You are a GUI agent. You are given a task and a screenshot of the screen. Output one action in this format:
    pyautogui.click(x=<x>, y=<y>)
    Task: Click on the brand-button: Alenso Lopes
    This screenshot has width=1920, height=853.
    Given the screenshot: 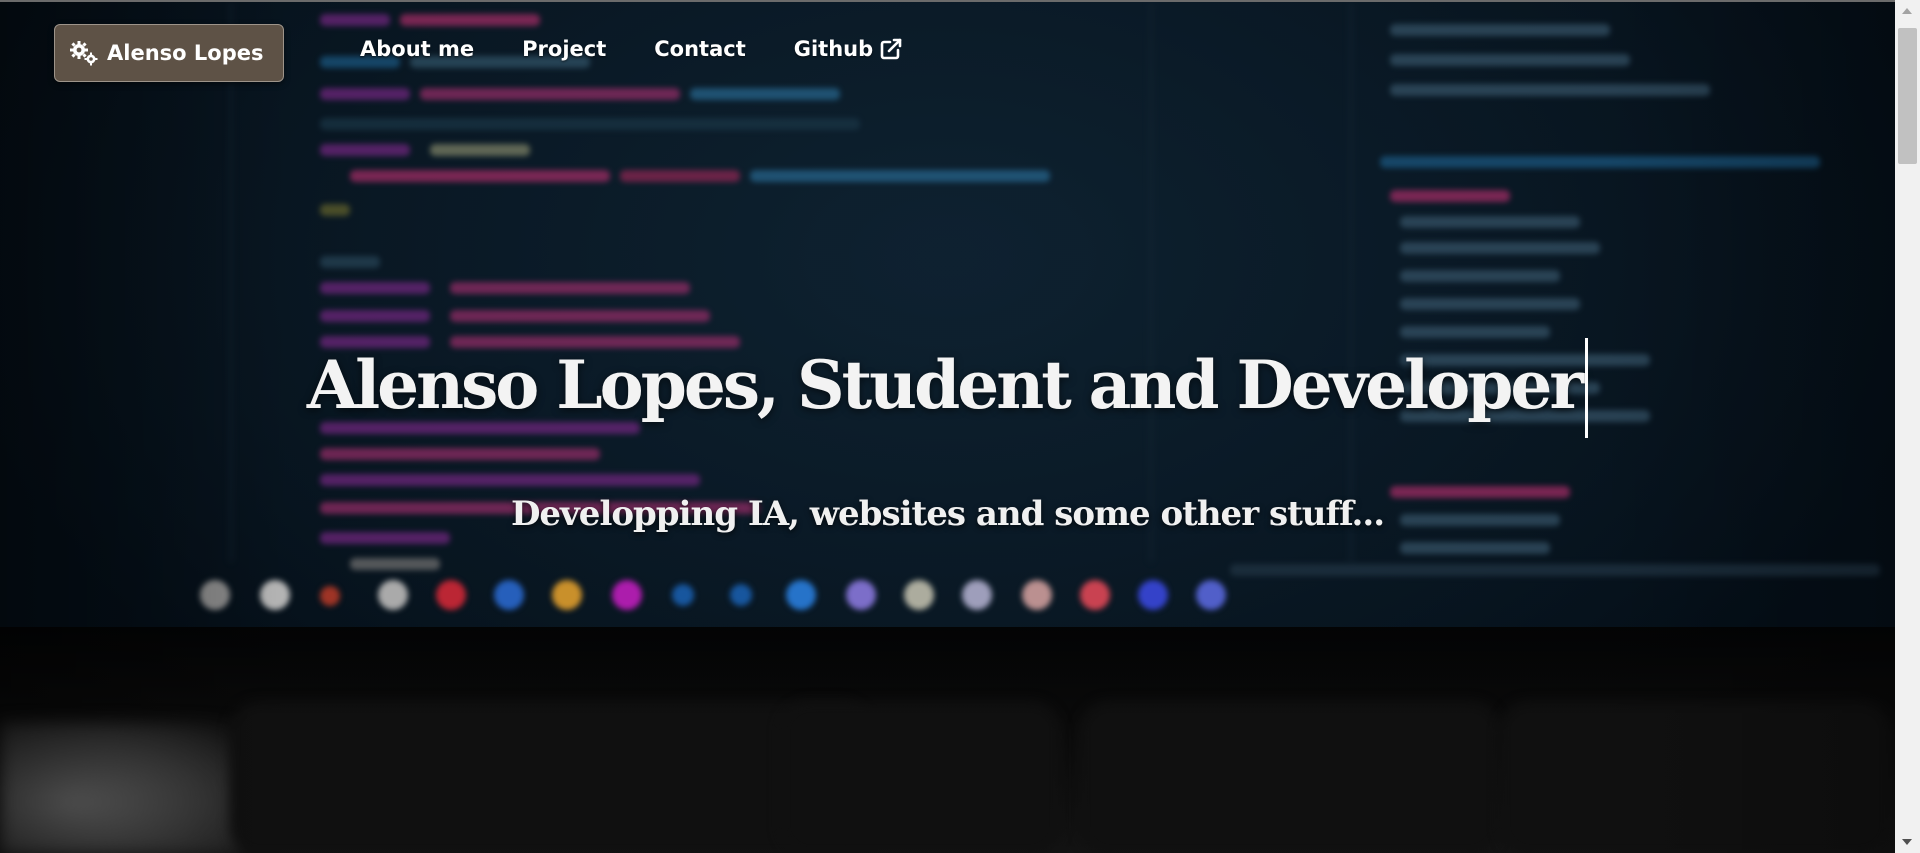 What is the action you would take?
    pyautogui.click(x=169, y=53)
    